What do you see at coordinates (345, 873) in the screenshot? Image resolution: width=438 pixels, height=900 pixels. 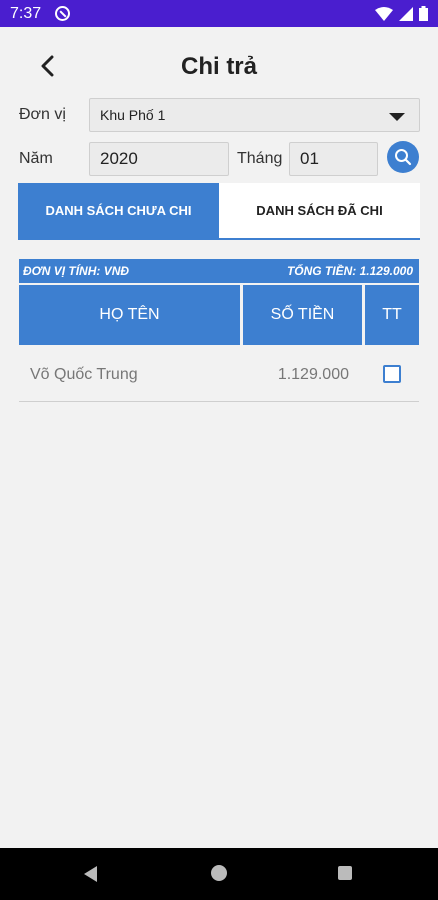 I see `nav-recents-icon` at bounding box center [345, 873].